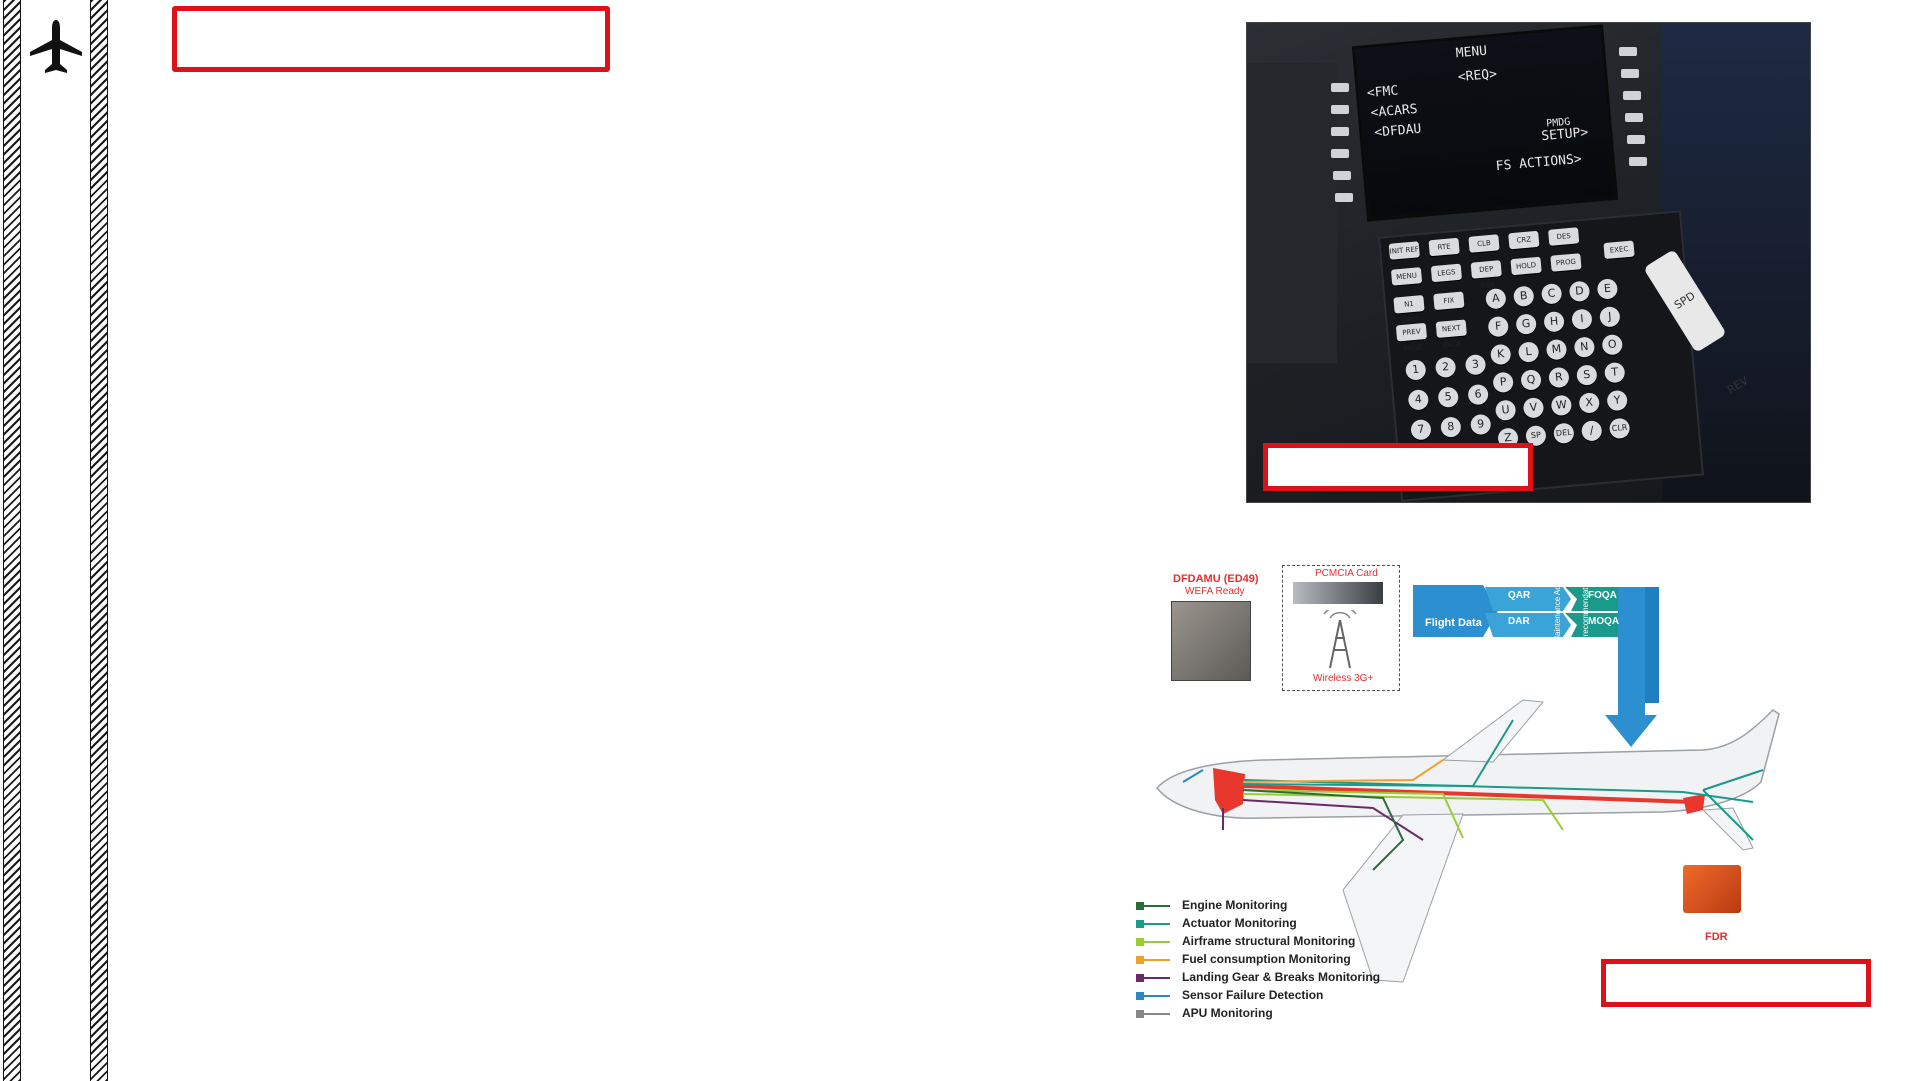 This screenshot has height=1081, width=1921. What do you see at coordinates (1589, 403) in the screenshot?
I see `key-x: X` at bounding box center [1589, 403].